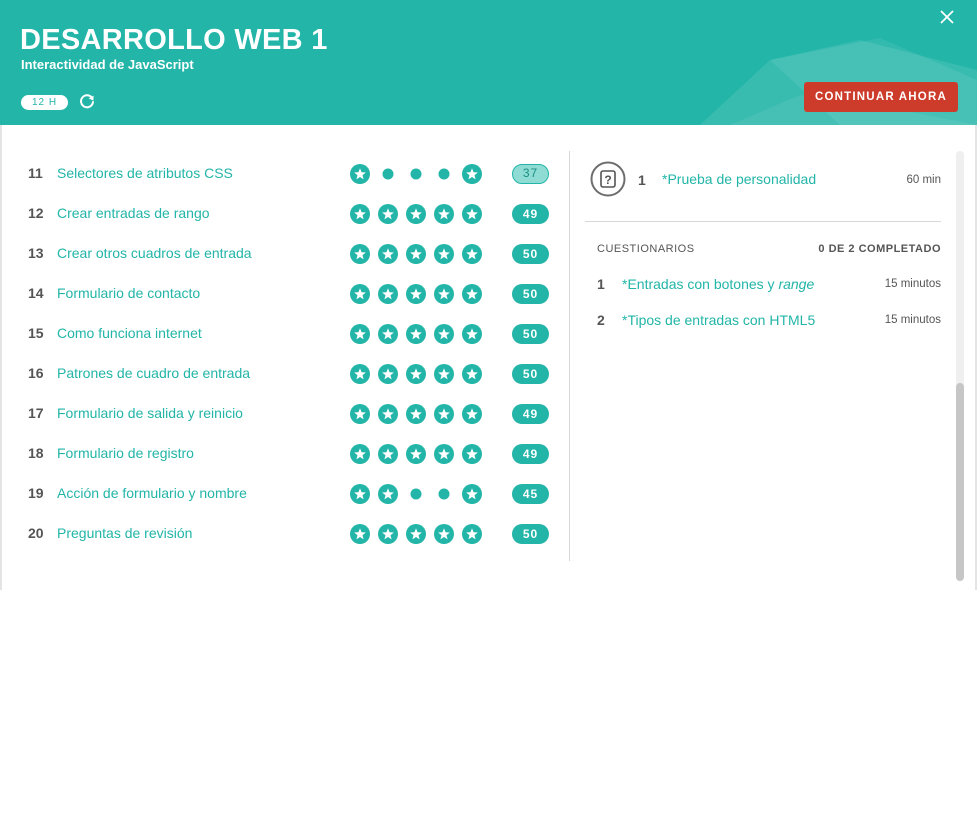 This screenshot has width=977, height=836. I want to click on lesson-link: Crear otros cuadros de entrada, so click(154, 253).